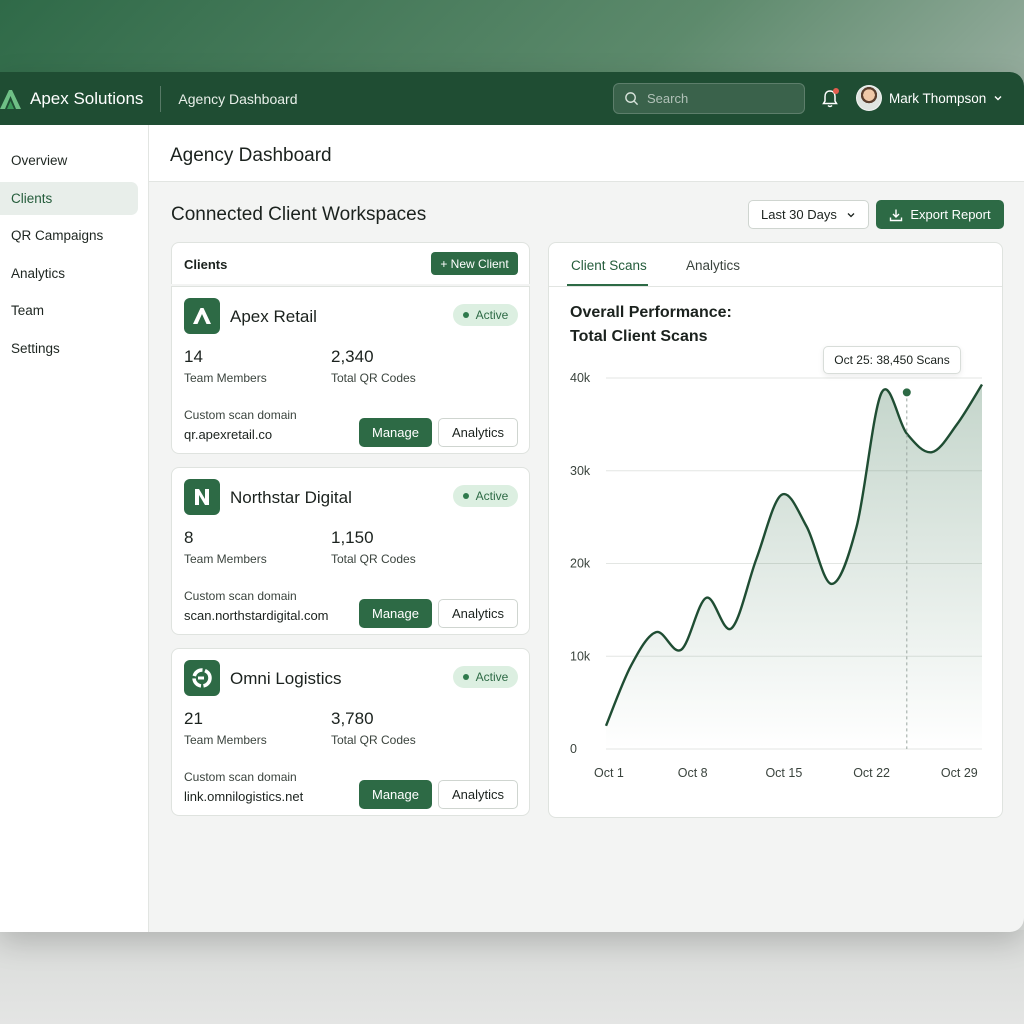 Image resolution: width=1024 pixels, height=1024 pixels. Describe the element at coordinates (0, 161) in the screenshot. I see `overview-icon` at that location.